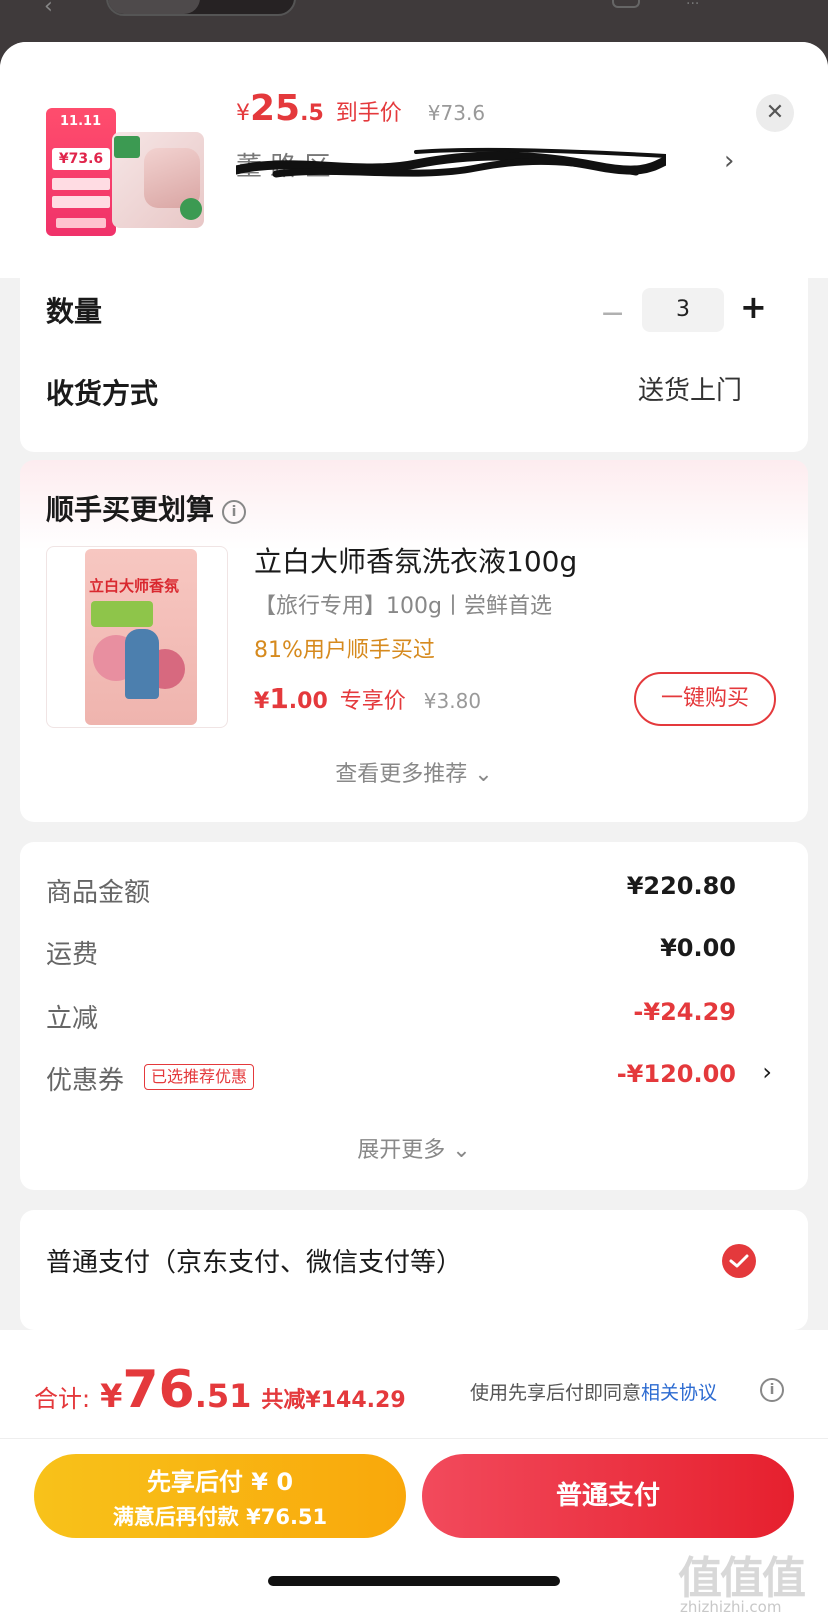  I want to click on watermark-logo: 值值值 zhizhizhi.com, so click(751, 1582).